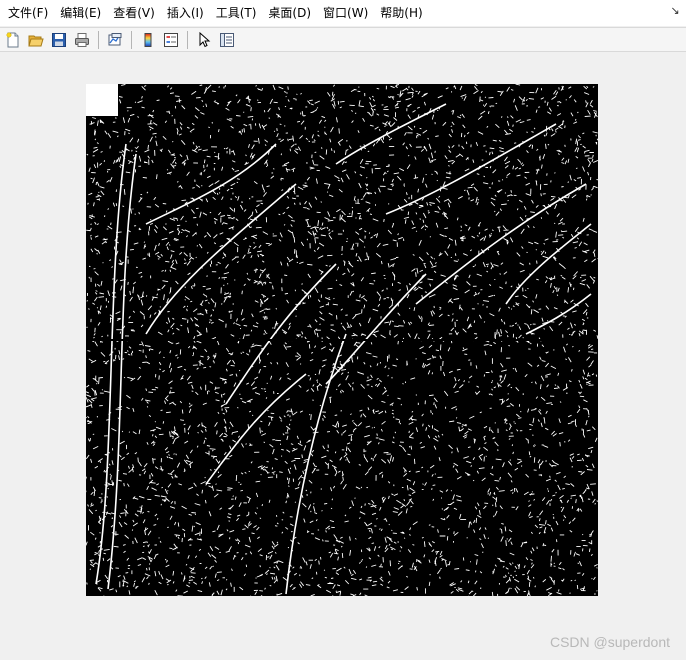 Image resolution: width=686 pixels, height=660 pixels. Describe the element at coordinates (59, 40) in the screenshot. I see `save-icon` at that location.